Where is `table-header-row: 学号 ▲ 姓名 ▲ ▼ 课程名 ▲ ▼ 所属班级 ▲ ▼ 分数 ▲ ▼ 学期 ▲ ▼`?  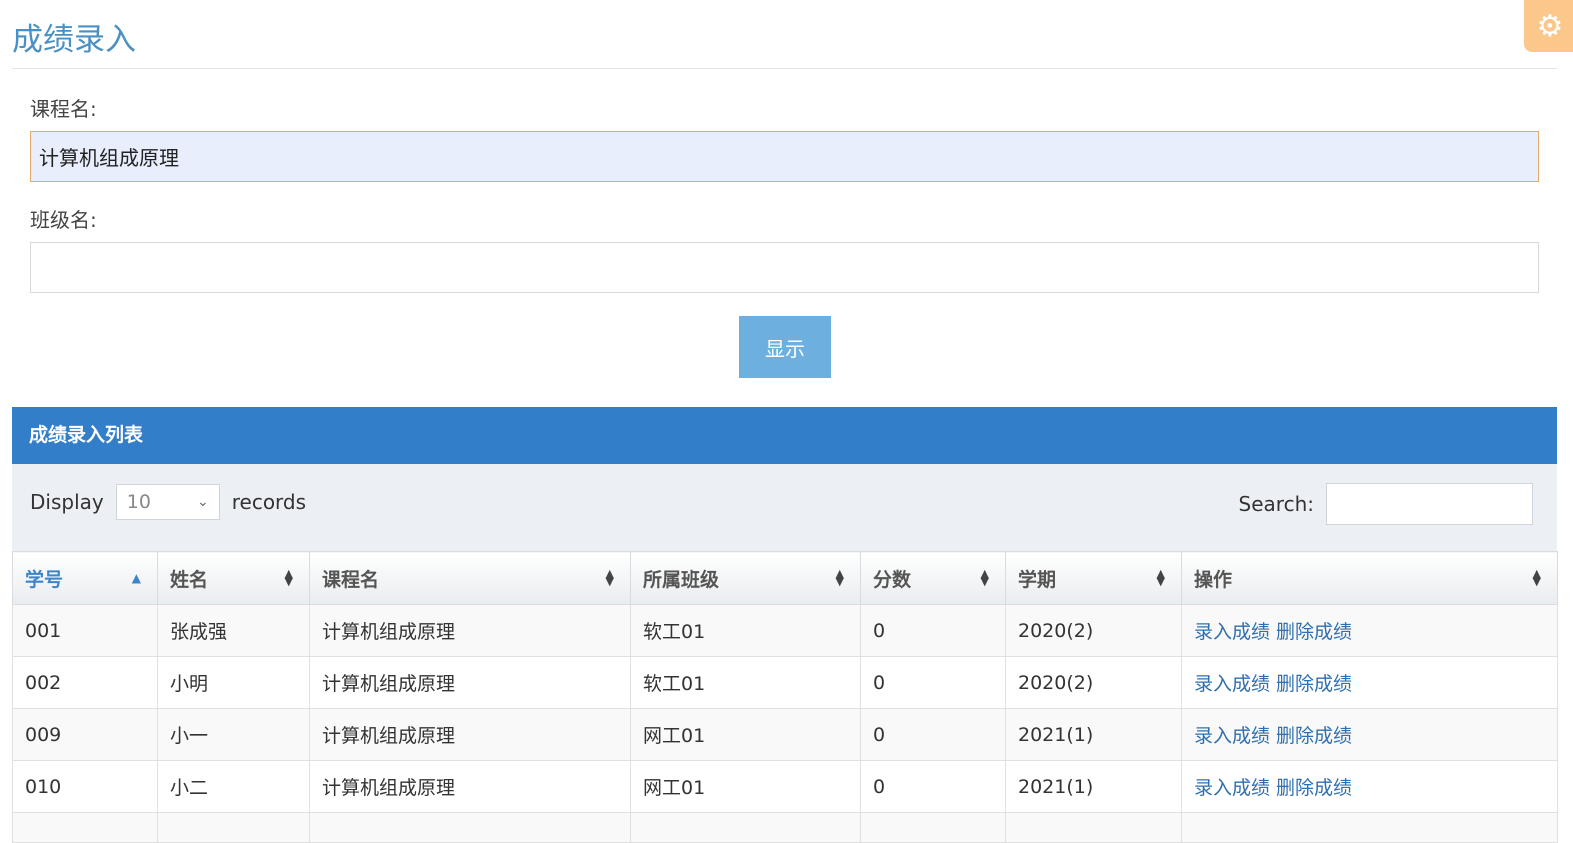
table-header-row: 学号 ▲ 姓名 ▲ ▼ 课程名 ▲ ▼ 所属班级 ▲ ▼ 分数 ▲ ▼ 学期 ▲ ▼ is located at coordinates (785, 578).